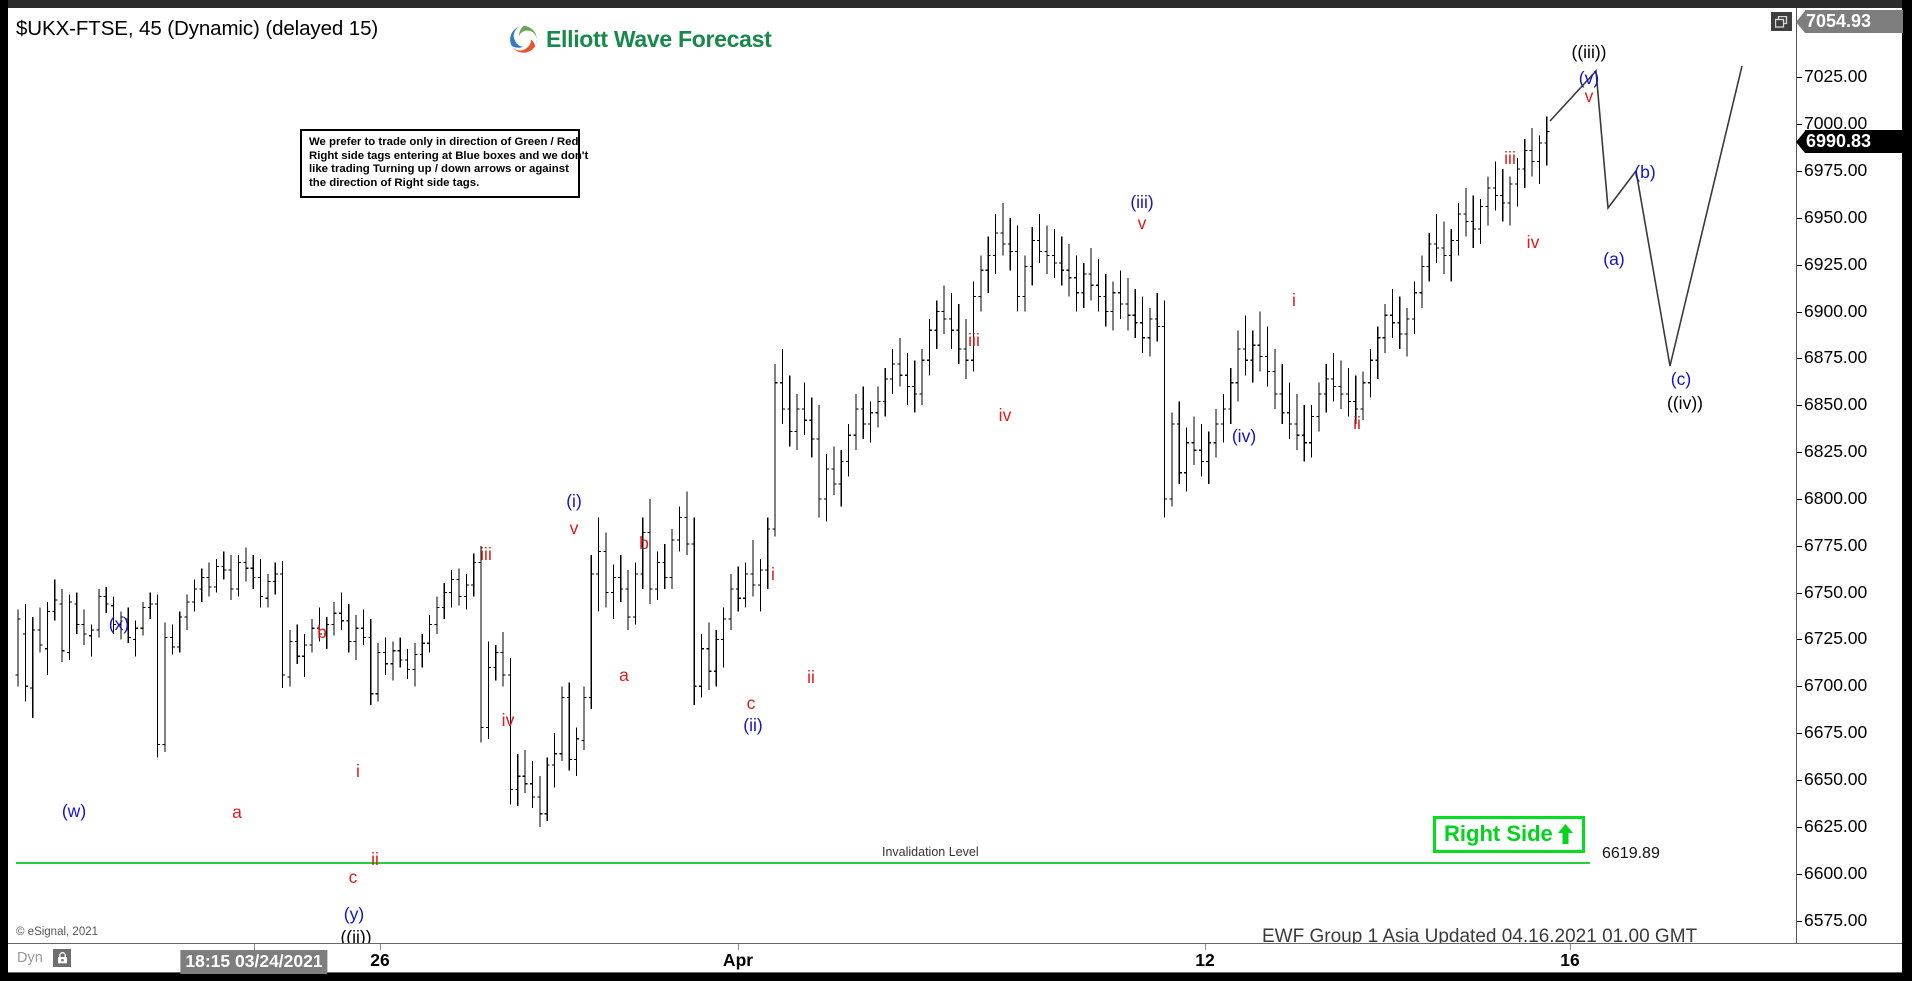 The image size is (1912, 981). I want to click on price-tick-label: 6925.00, so click(1836, 263).